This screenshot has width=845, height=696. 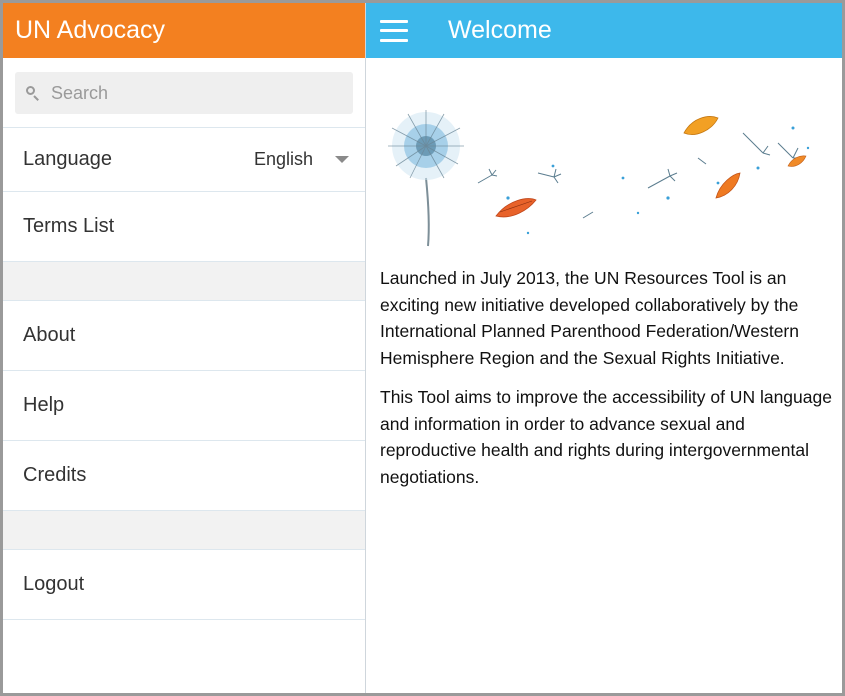 What do you see at coordinates (426, 145) in the screenshot?
I see `dandelion-icon` at bounding box center [426, 145].